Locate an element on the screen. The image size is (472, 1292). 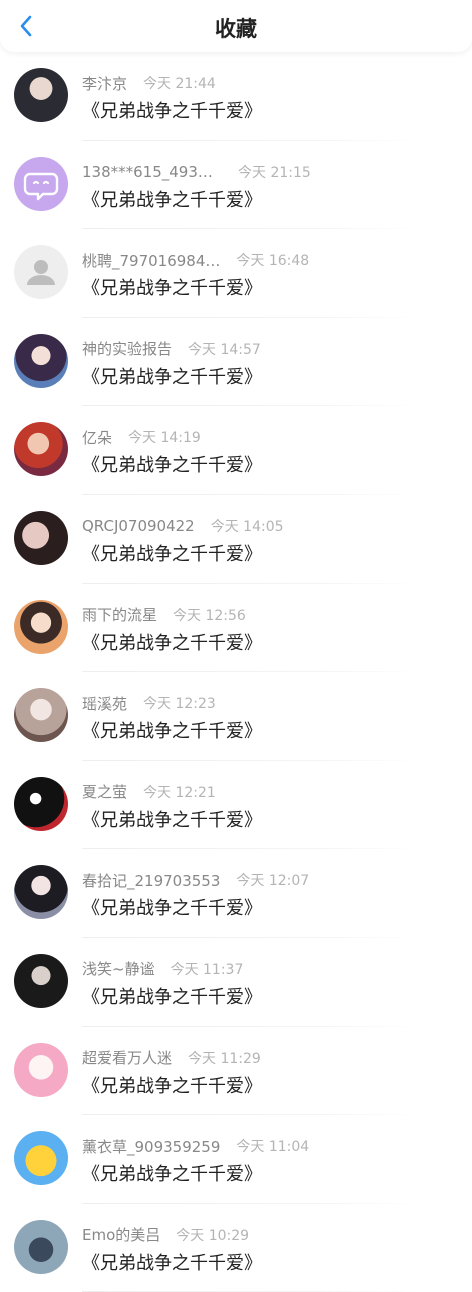
user-name: 李汴京 is located at coordinates (104, 83).